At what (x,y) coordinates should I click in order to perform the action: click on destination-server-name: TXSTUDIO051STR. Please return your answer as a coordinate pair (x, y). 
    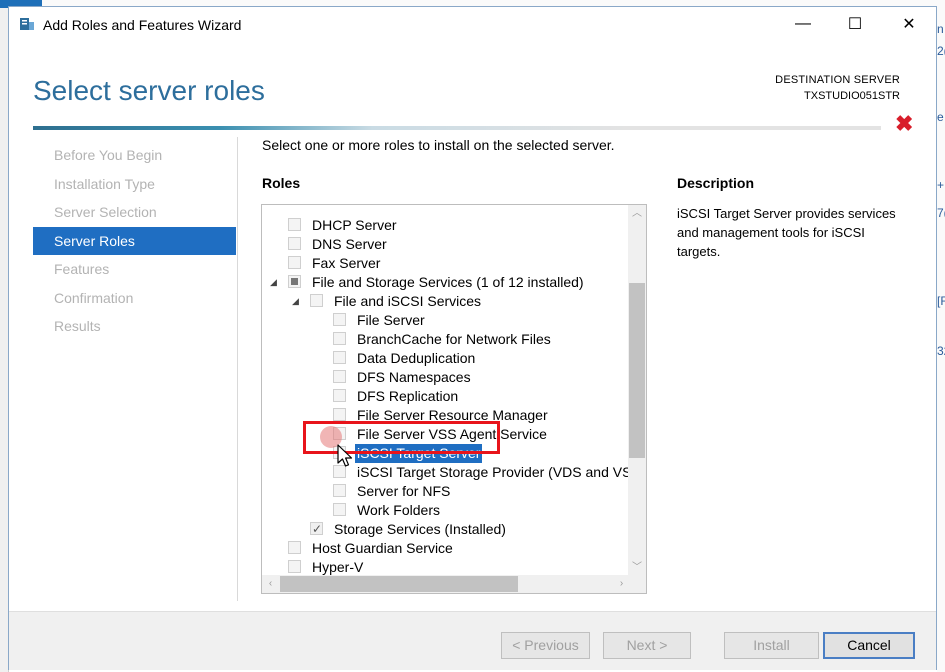
    Looking at the image, I should click on (852, 96).